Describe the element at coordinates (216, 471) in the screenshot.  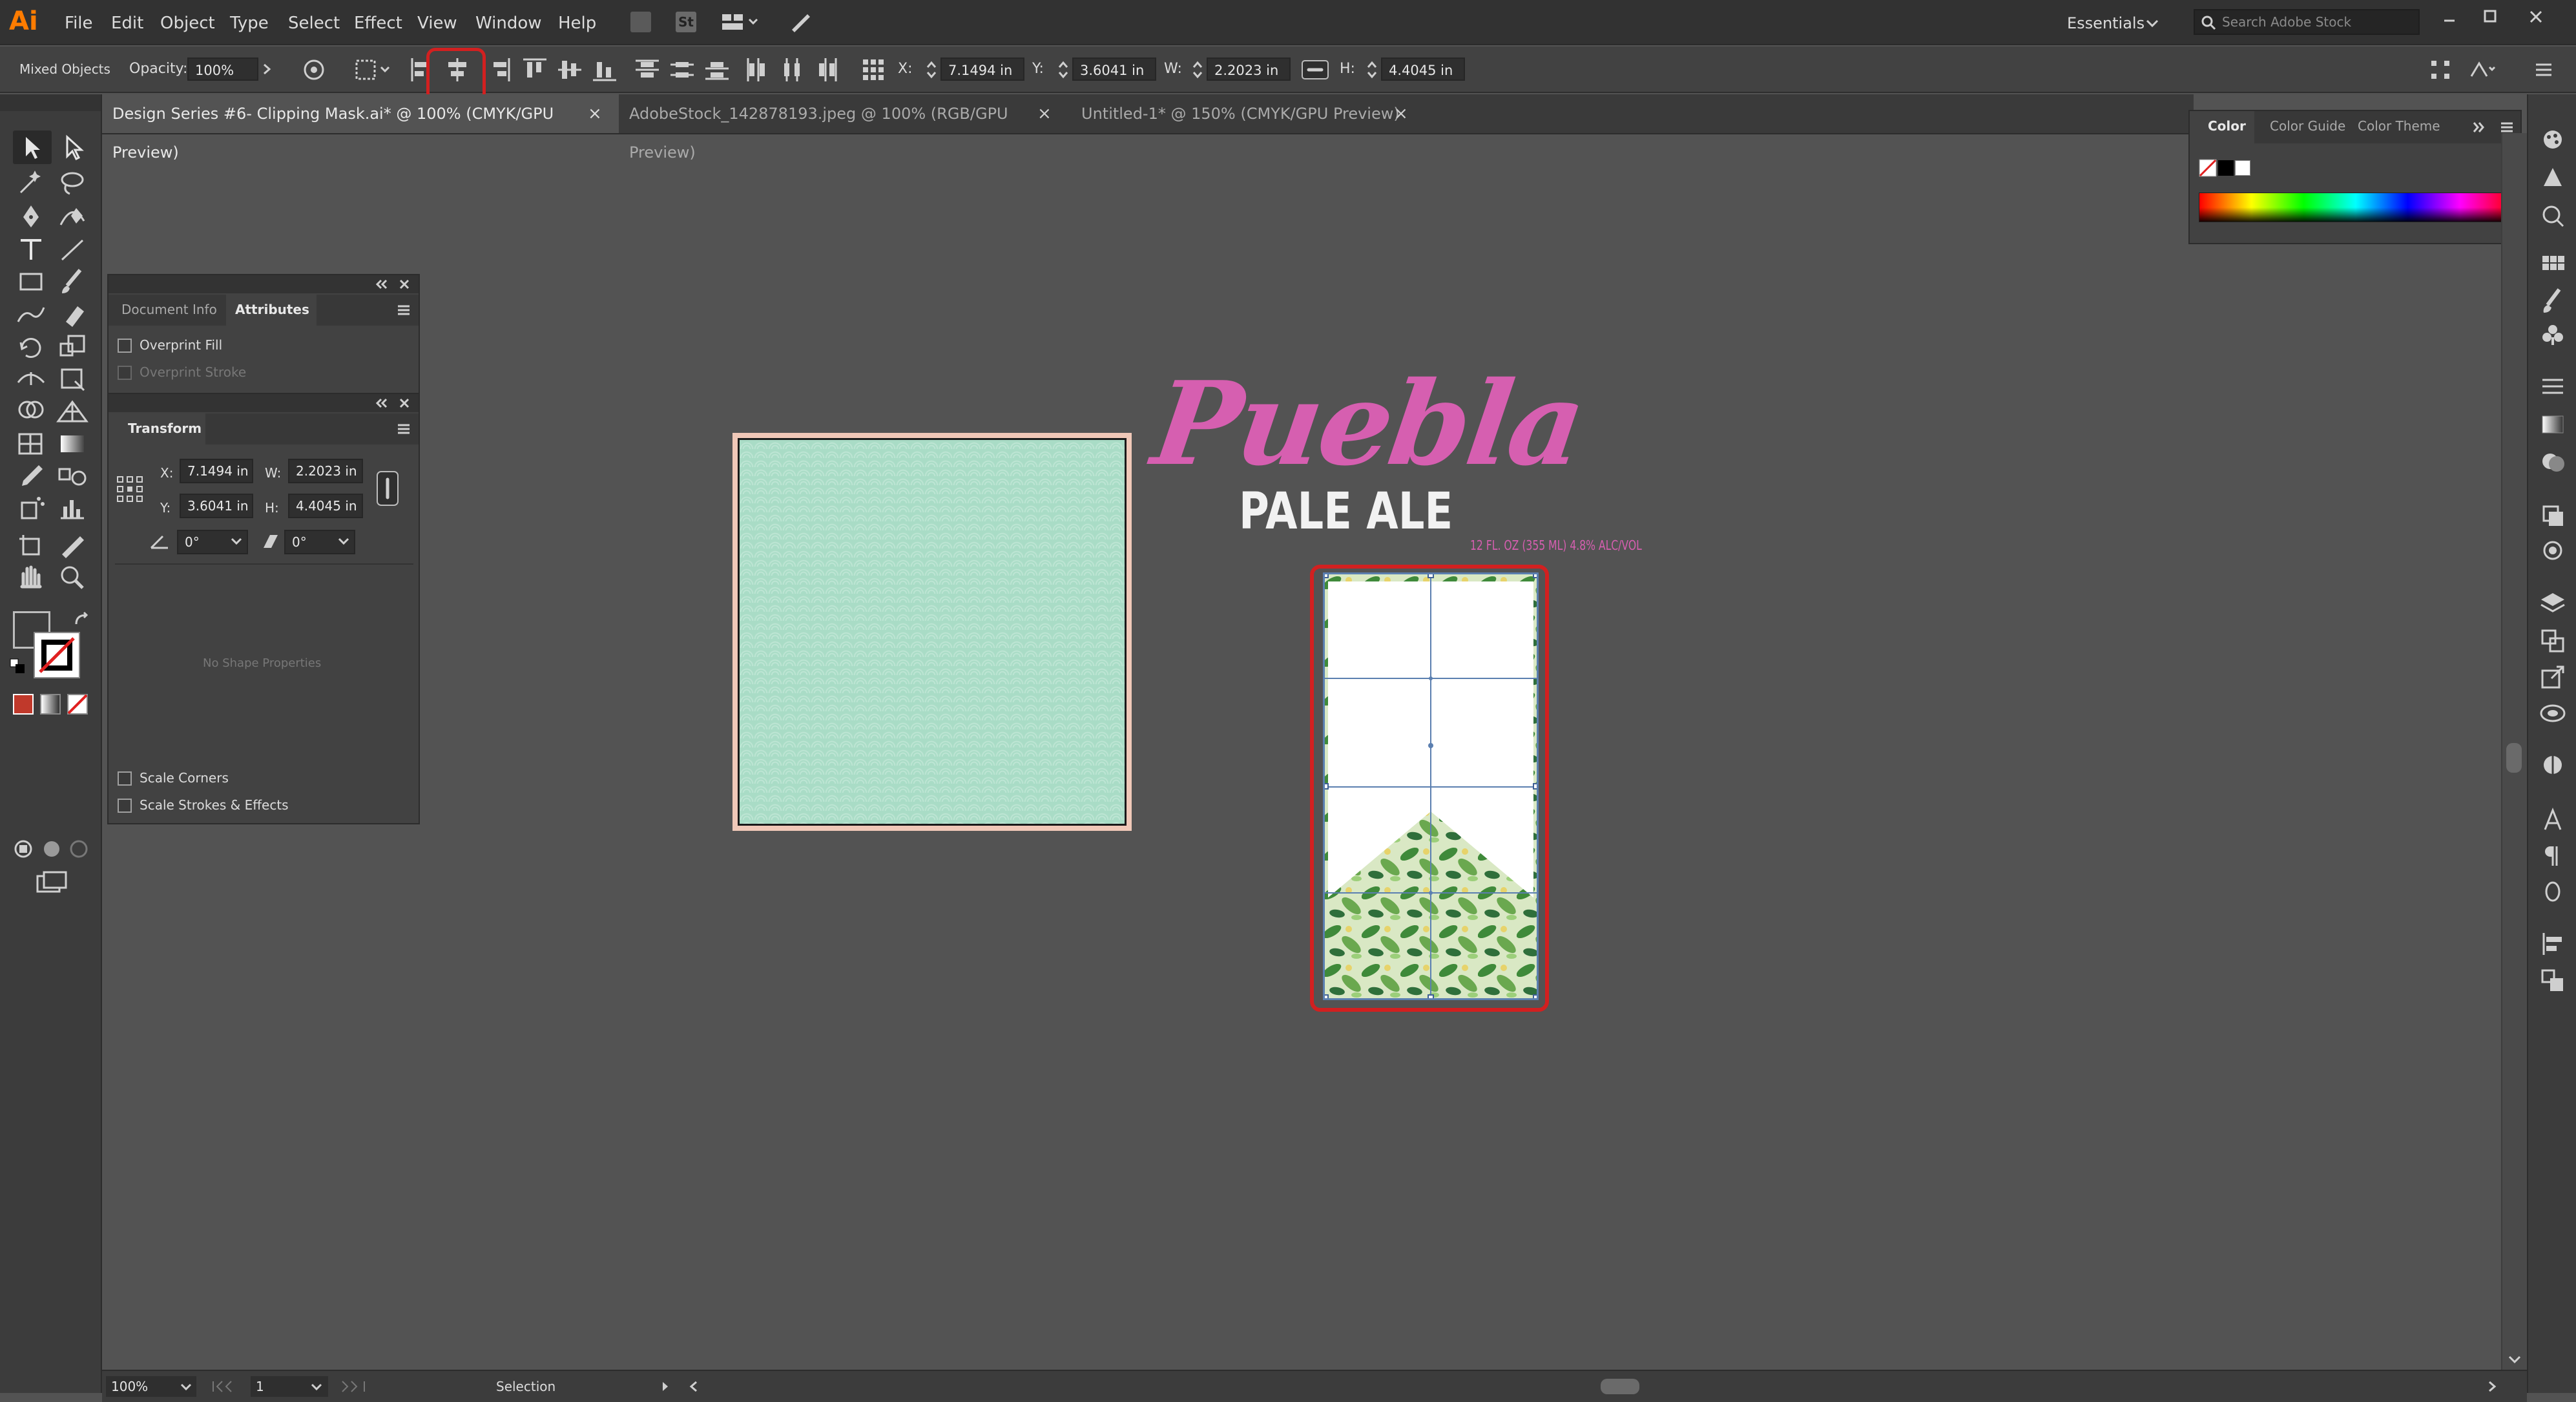
I see `transform-x-field: 7.1494 in` at that location.